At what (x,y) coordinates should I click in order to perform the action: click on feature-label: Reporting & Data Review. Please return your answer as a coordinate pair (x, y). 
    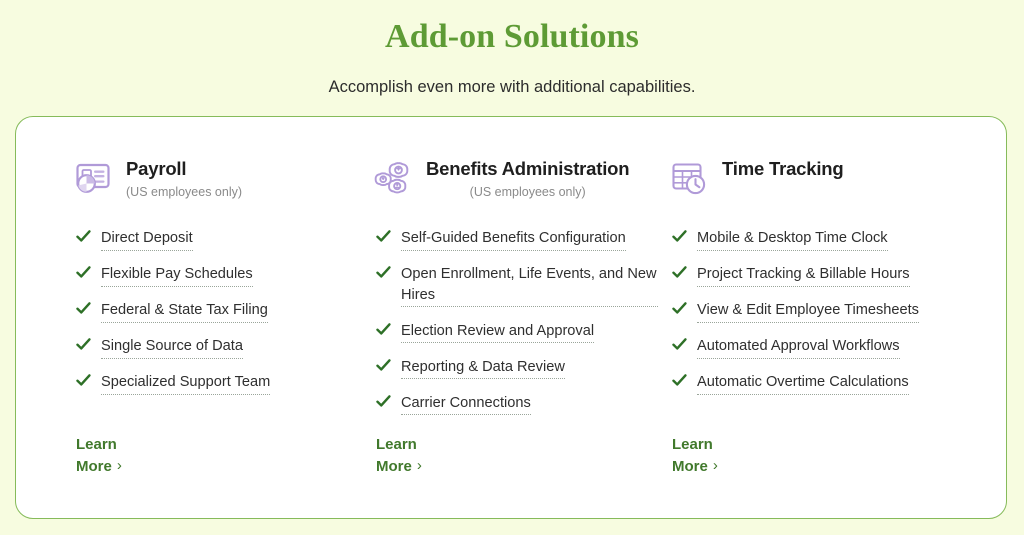
    Looking at the image, I should click on (483, 368).